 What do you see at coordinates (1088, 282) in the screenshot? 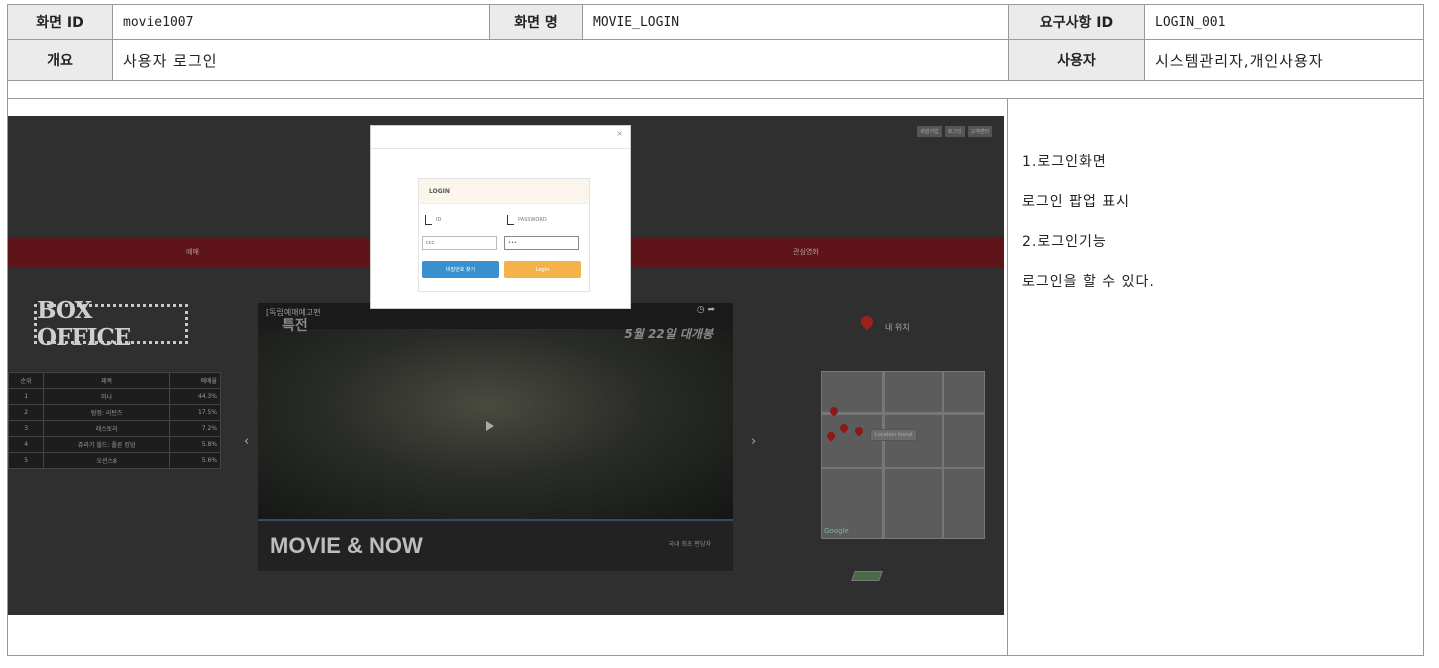
I see `desc-line: 로그인을 할 수 있다.` at bounding box center [1088, 282].